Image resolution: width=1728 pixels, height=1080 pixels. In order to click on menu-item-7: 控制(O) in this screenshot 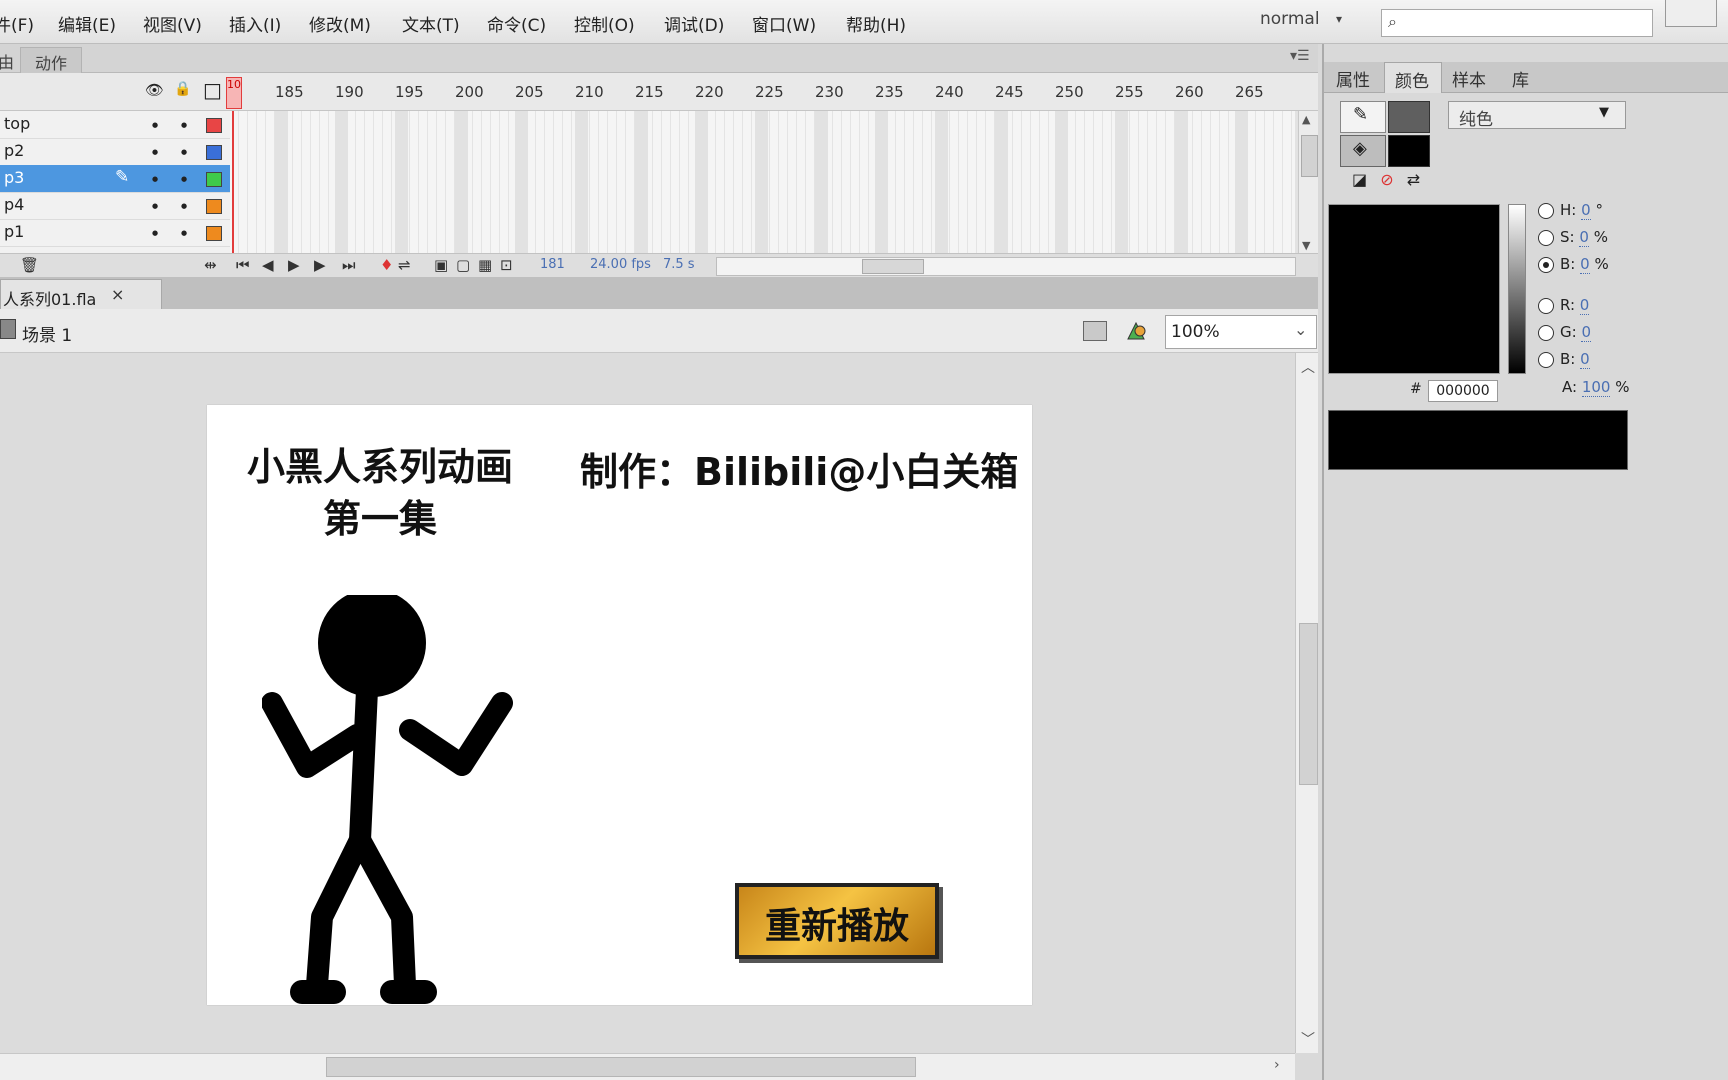, I will do `click(604, 23)`.